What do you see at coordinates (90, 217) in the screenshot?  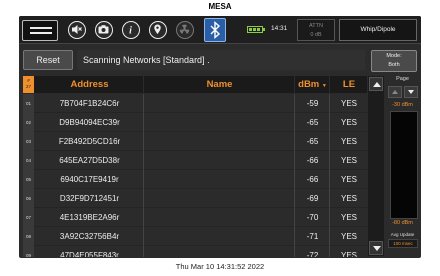 I see `cell-address: 4E1319BE2A96r` at bounding box center [90, 217].